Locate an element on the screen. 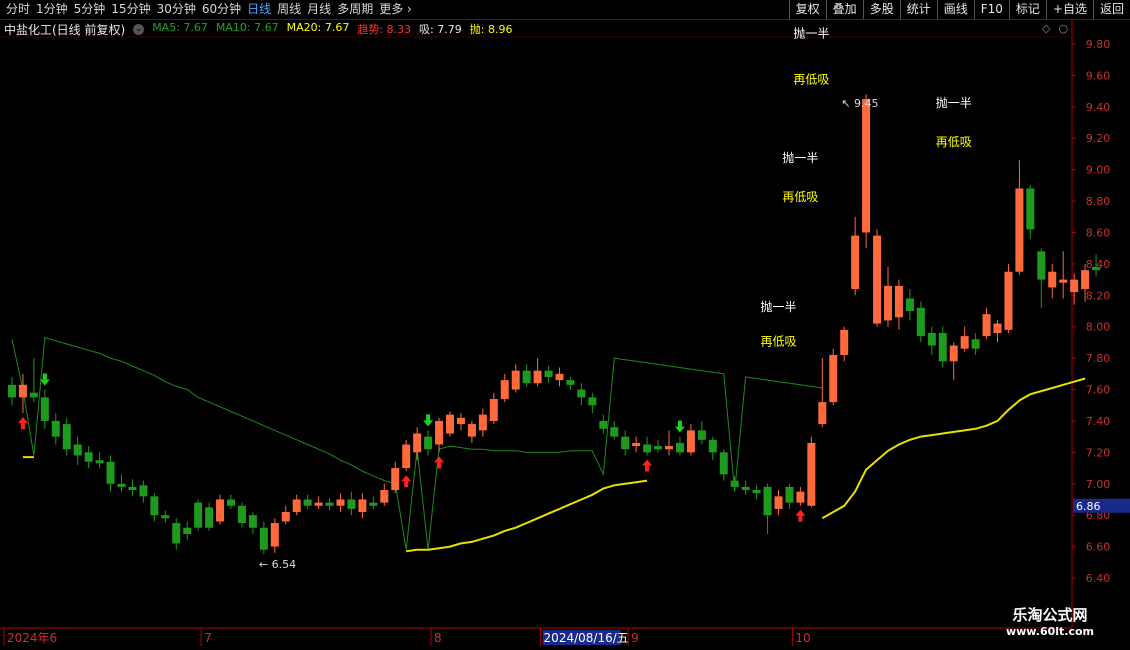 The image size is (1130, 650). x-tick-label: 10 is located at coordinates (802, 638).